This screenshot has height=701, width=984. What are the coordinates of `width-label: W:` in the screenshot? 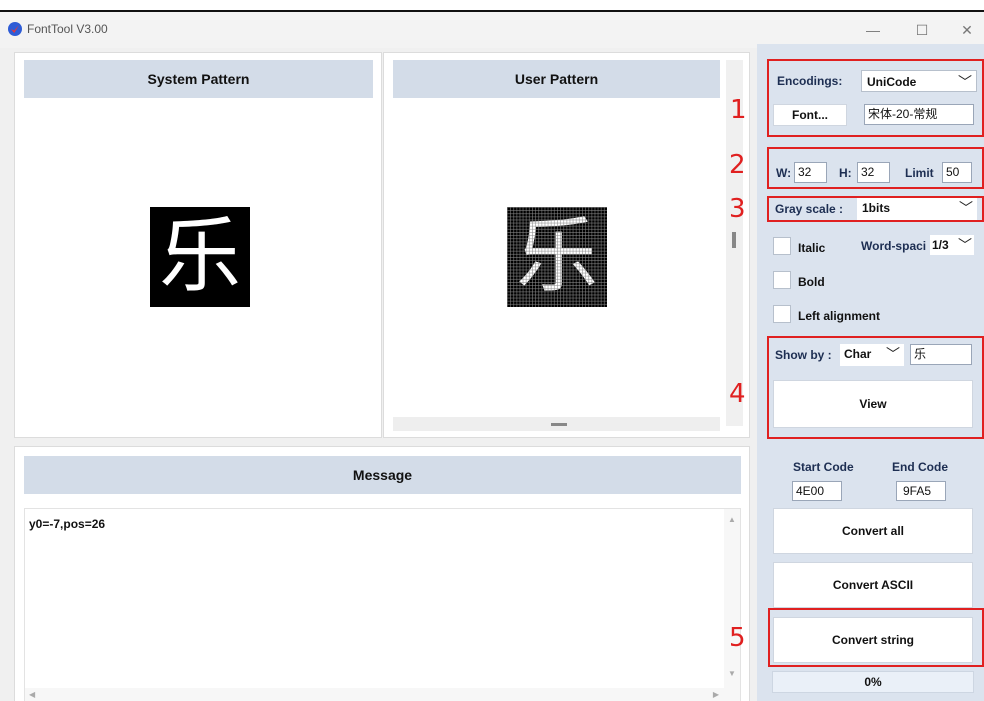 It's located at (784, 173).